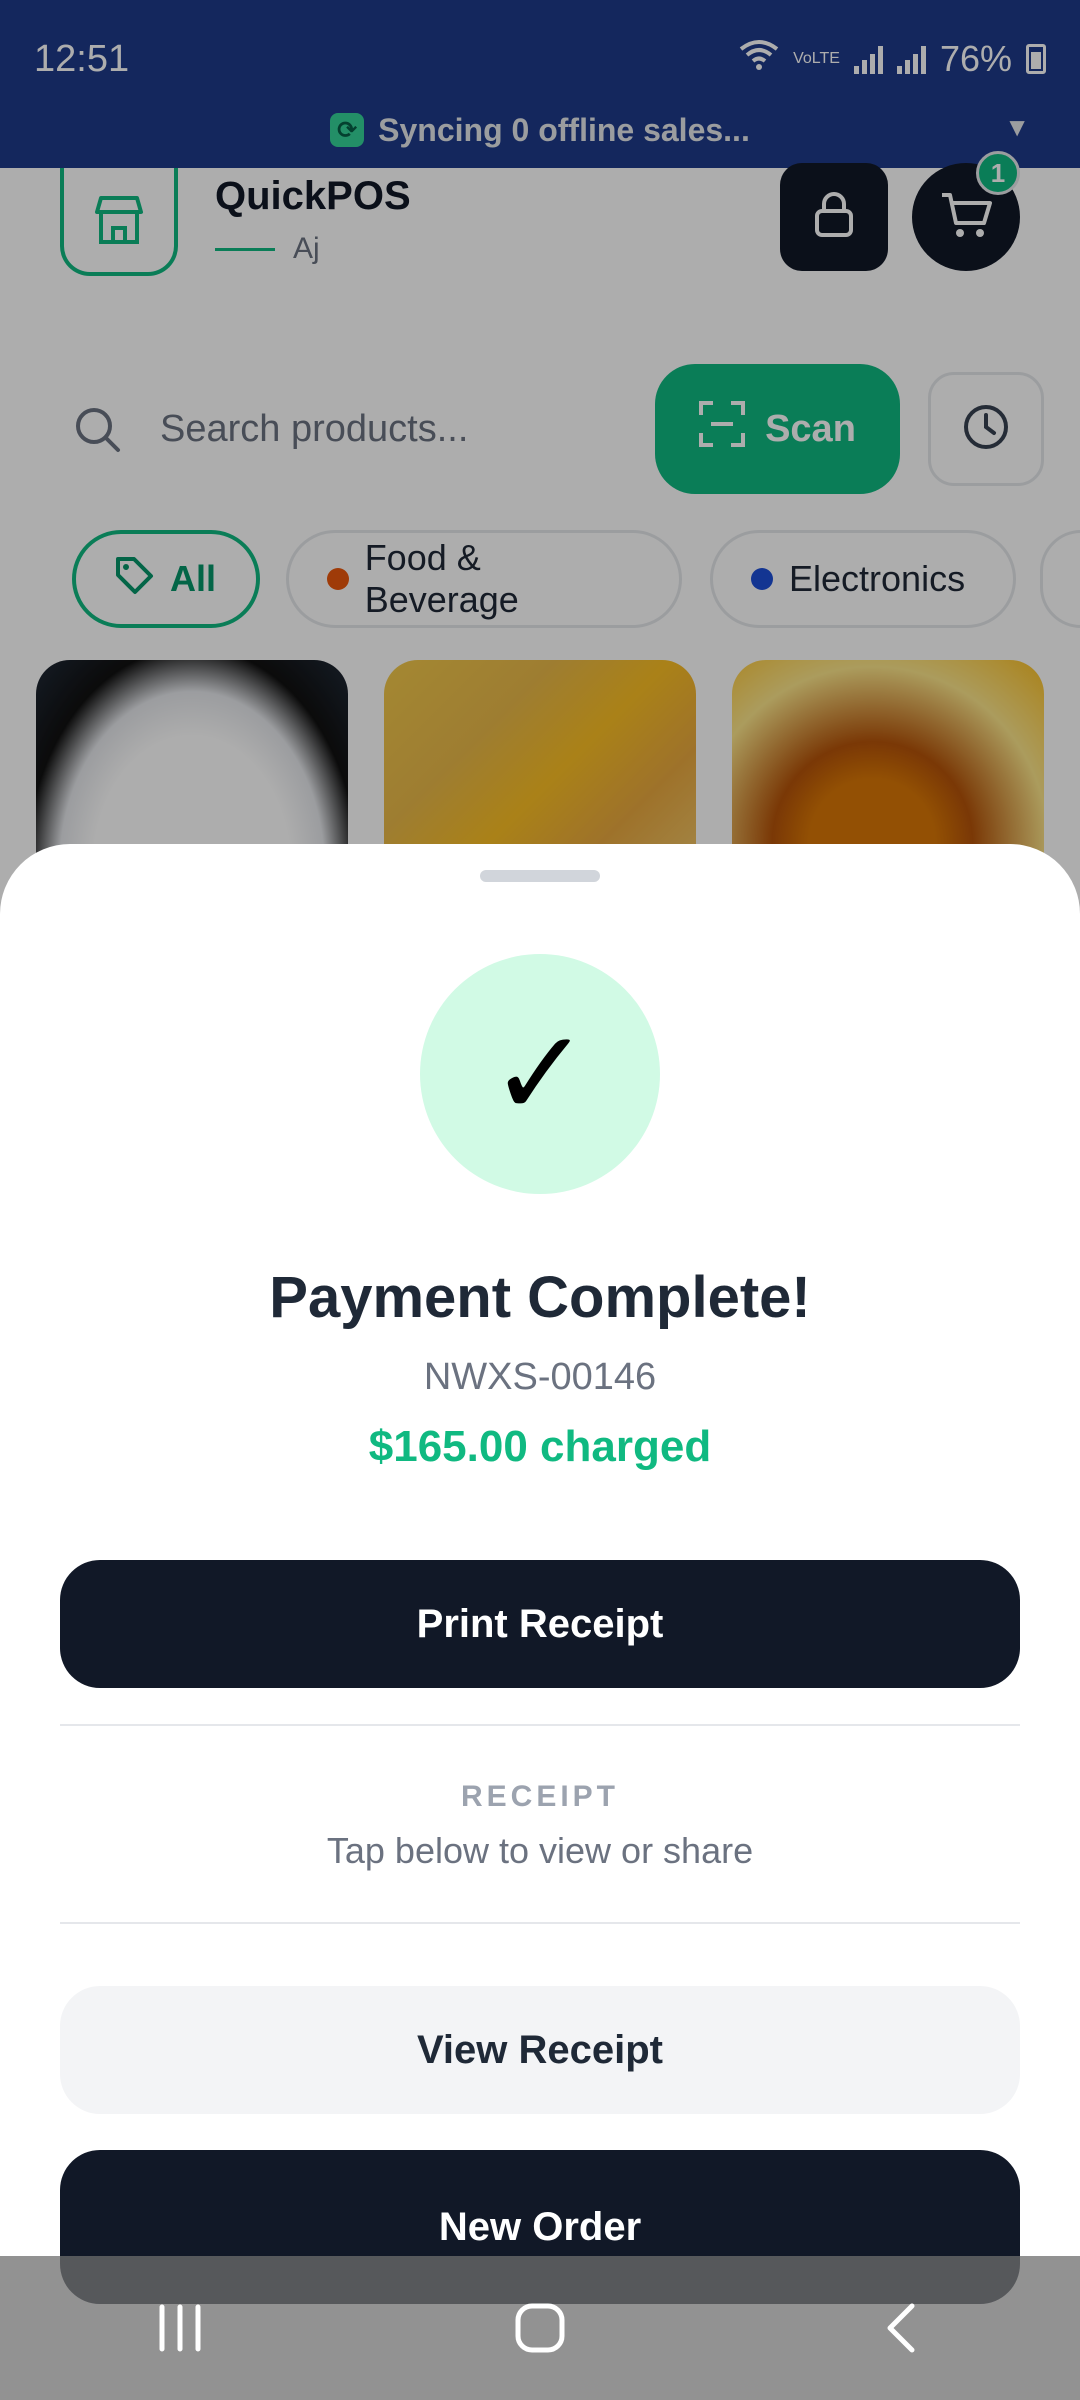  I want to click on receipt-section-label: RECEIPT, so click(540, 1796).